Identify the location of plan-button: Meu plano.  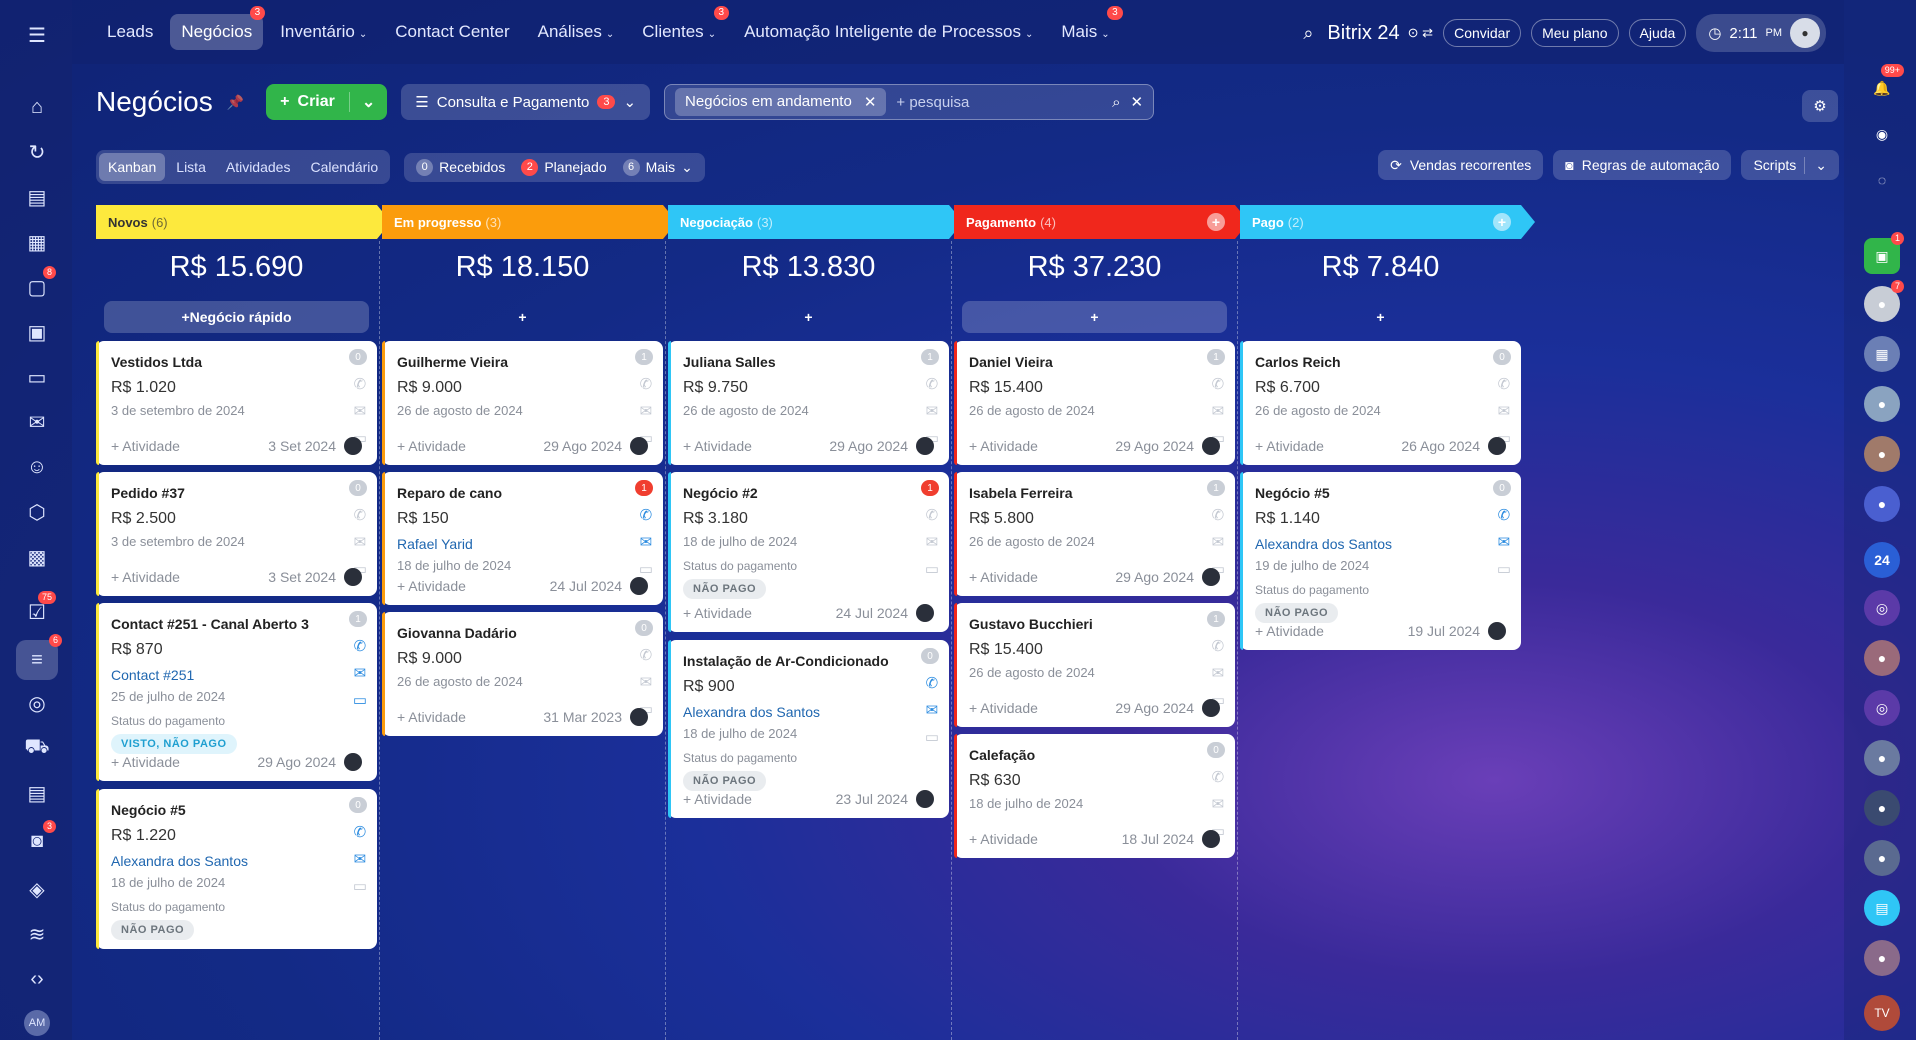
(1575, 33).